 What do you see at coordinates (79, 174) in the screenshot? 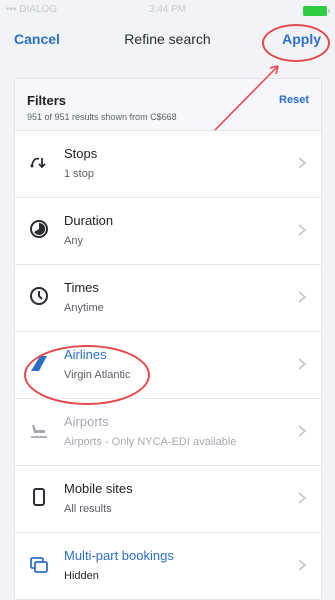
I see `filter-value: 1 stop` at bounding box center [79, 174].